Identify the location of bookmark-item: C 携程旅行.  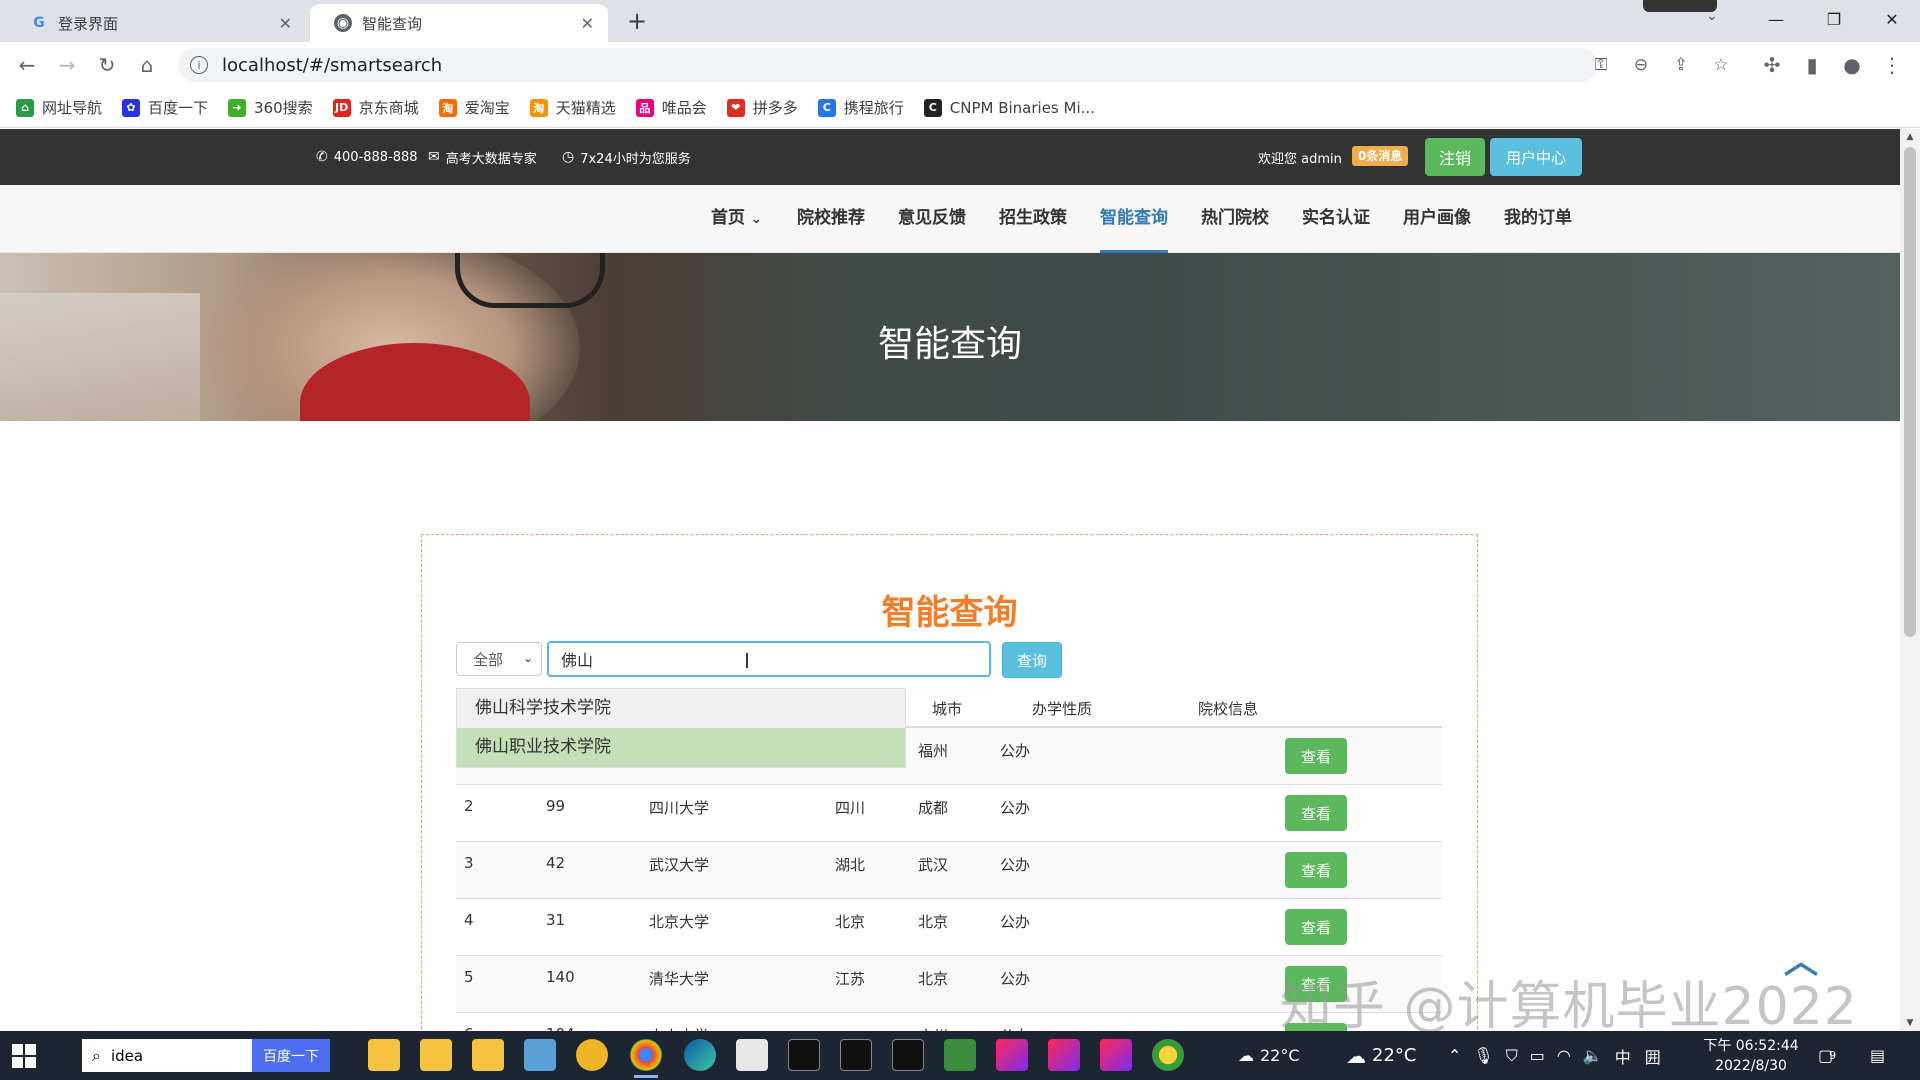
(860, 107).